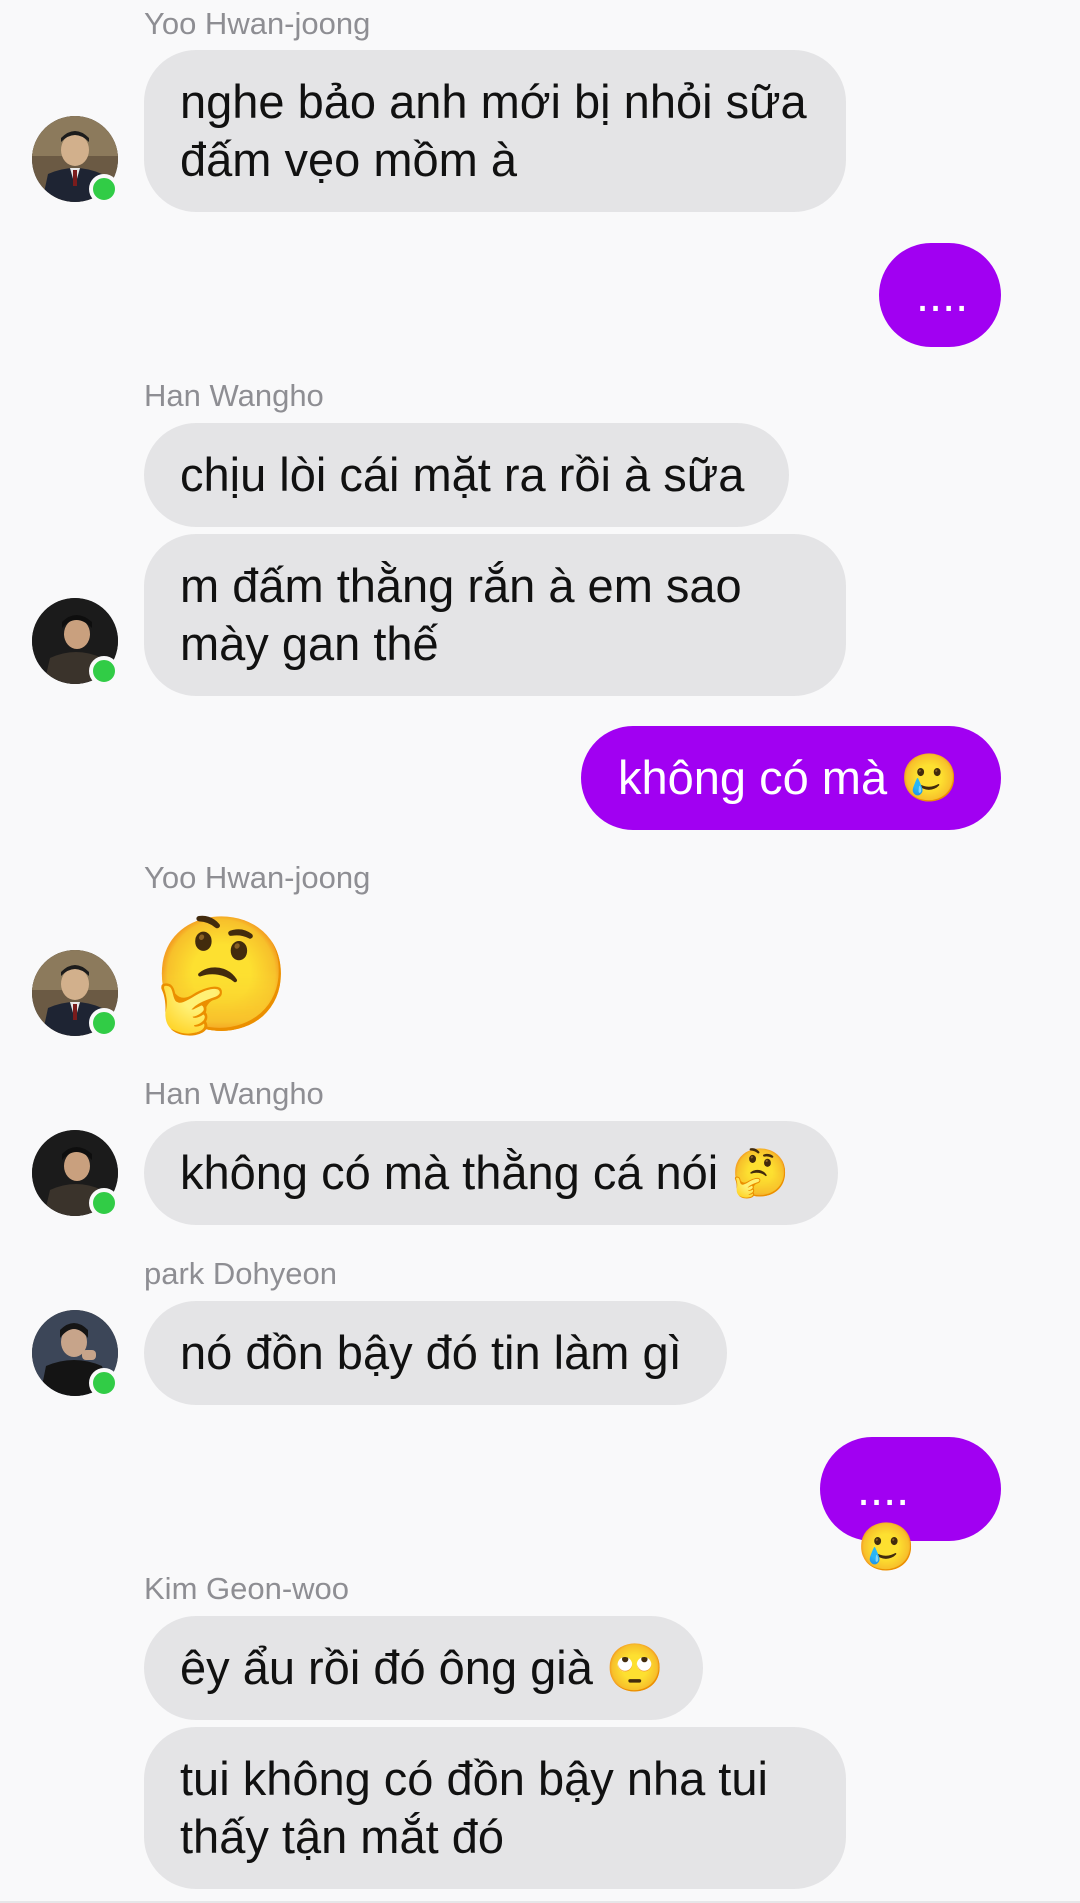 Image resolution: width=1080 pixels, height=1903 pixels. Describe the element at coordinates (435, 1353) in the screenshot. I see `incoming-message-bubble: nó đồn bậy đó tin làm gì` at that location.